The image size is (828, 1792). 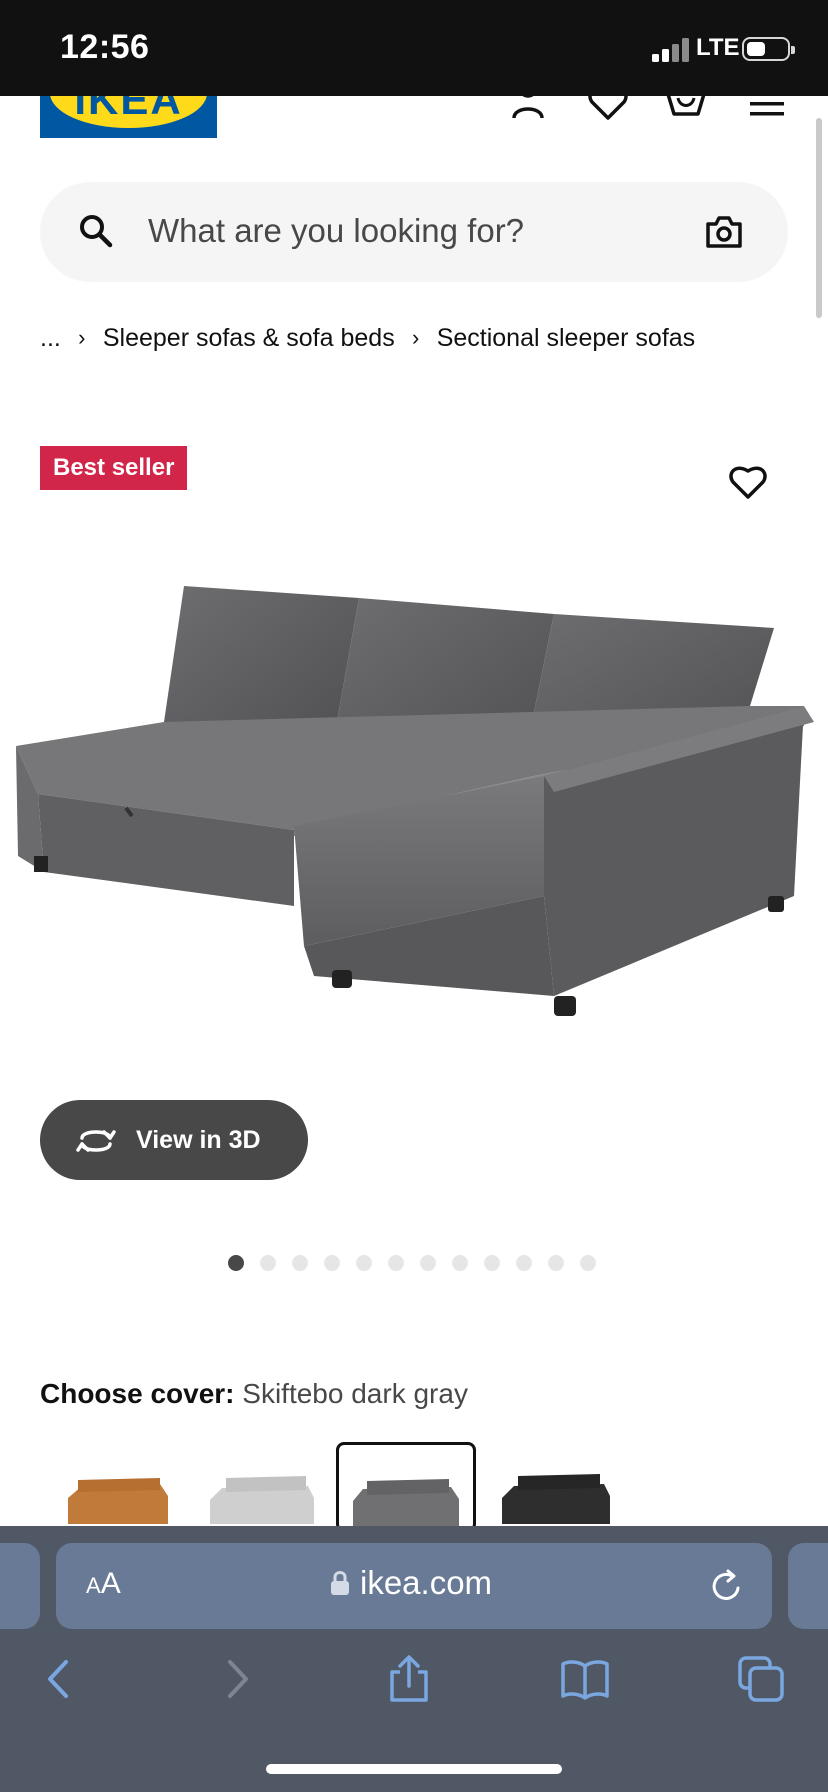 I want to click on breadcrumb-sleeper-sofas: Sleeper sofas & sofa beds, so click(x=249, y=338).